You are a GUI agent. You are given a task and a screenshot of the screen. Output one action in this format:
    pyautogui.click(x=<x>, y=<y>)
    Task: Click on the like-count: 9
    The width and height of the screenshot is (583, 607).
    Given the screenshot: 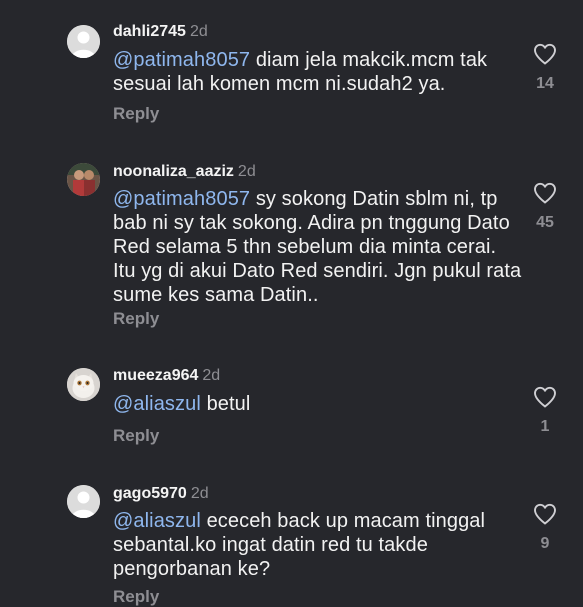 What is the action you would take?
    pyautogui.click(x=545, y=543)
    